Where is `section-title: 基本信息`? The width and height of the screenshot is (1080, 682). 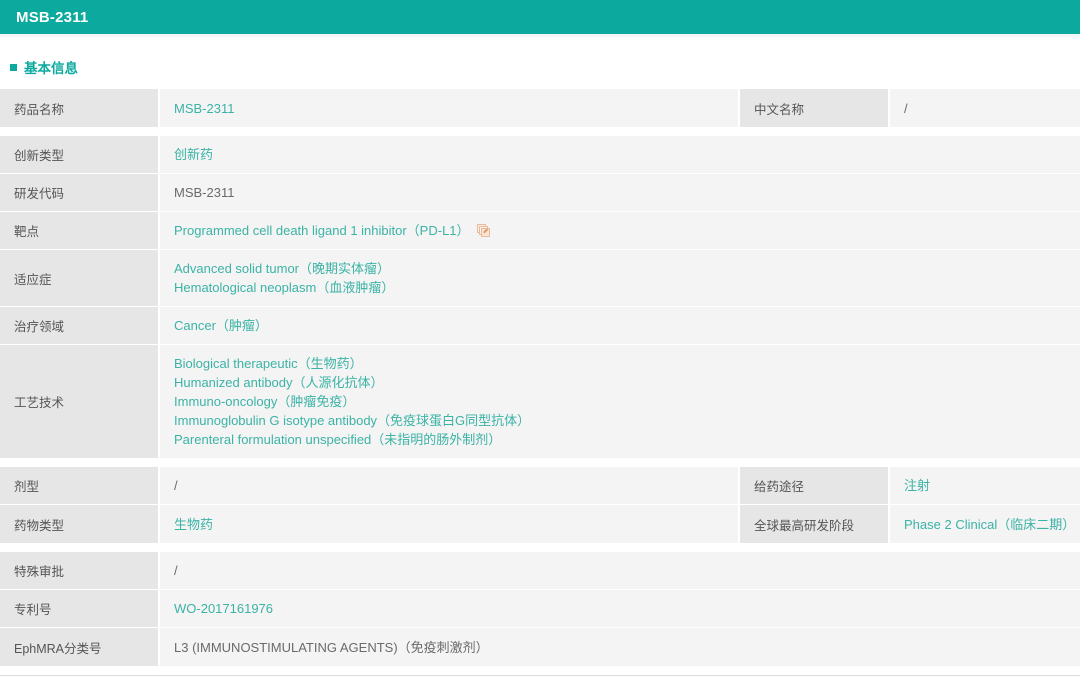
section-title: 基本信息 is located at coordinates (51, 68).